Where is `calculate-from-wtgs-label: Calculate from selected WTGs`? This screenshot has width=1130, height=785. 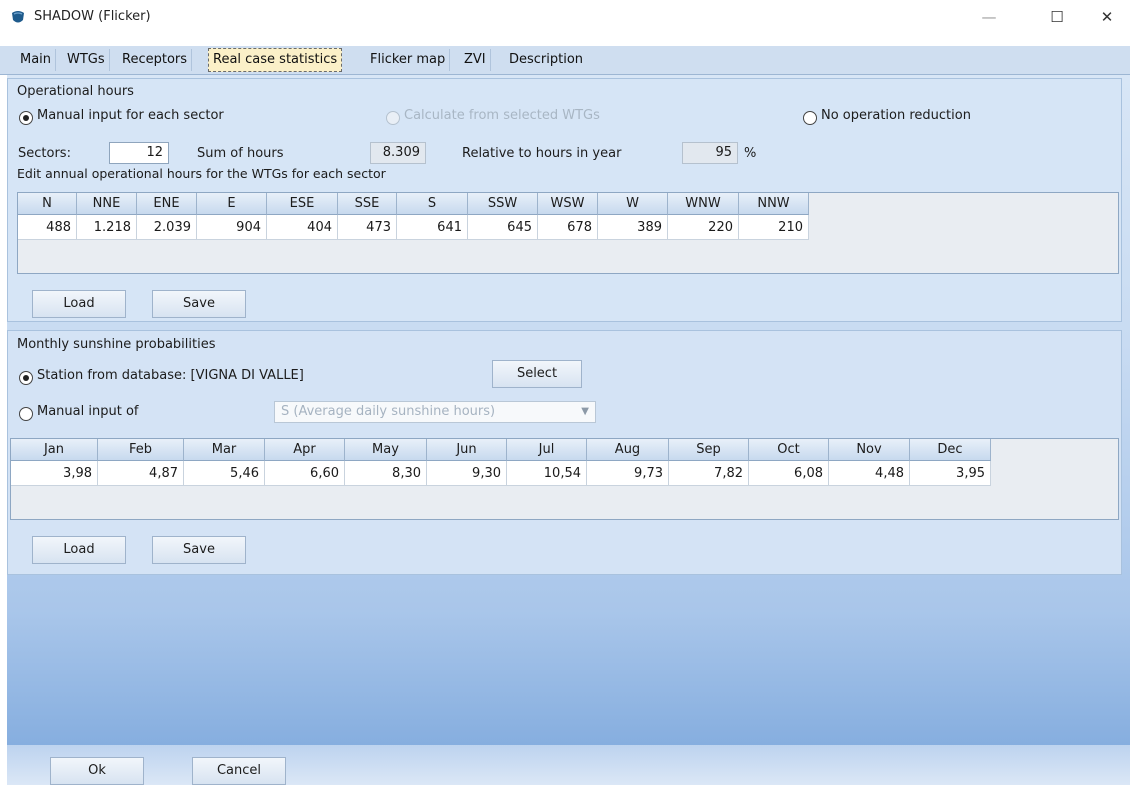
calculate-from-wtgs-label: Calculate from selected WTGs is located at coordinates (502, 115).